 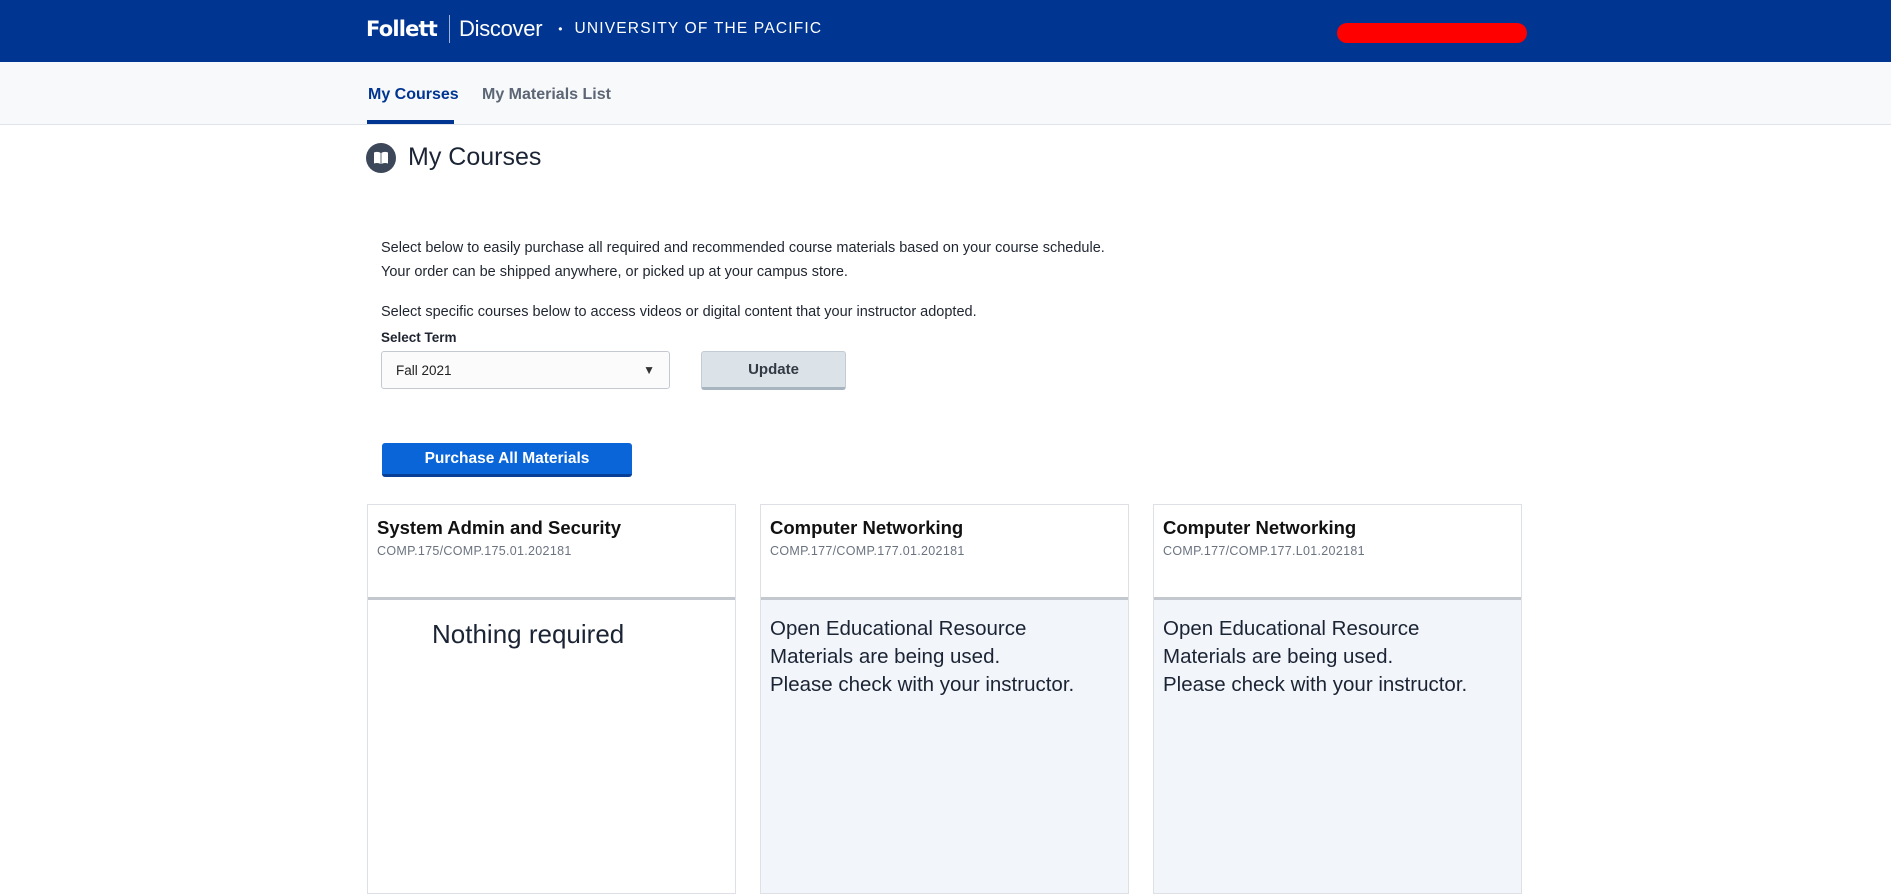 I want to click on user-account-redacted, so click(x=1432, y=33).